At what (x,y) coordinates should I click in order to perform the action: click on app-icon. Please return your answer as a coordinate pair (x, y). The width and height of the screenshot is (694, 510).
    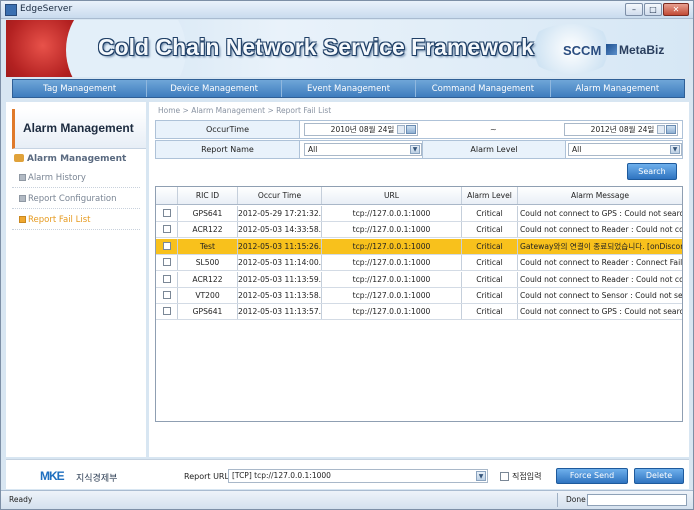
    Looking at the image, I should click on (11, 10).